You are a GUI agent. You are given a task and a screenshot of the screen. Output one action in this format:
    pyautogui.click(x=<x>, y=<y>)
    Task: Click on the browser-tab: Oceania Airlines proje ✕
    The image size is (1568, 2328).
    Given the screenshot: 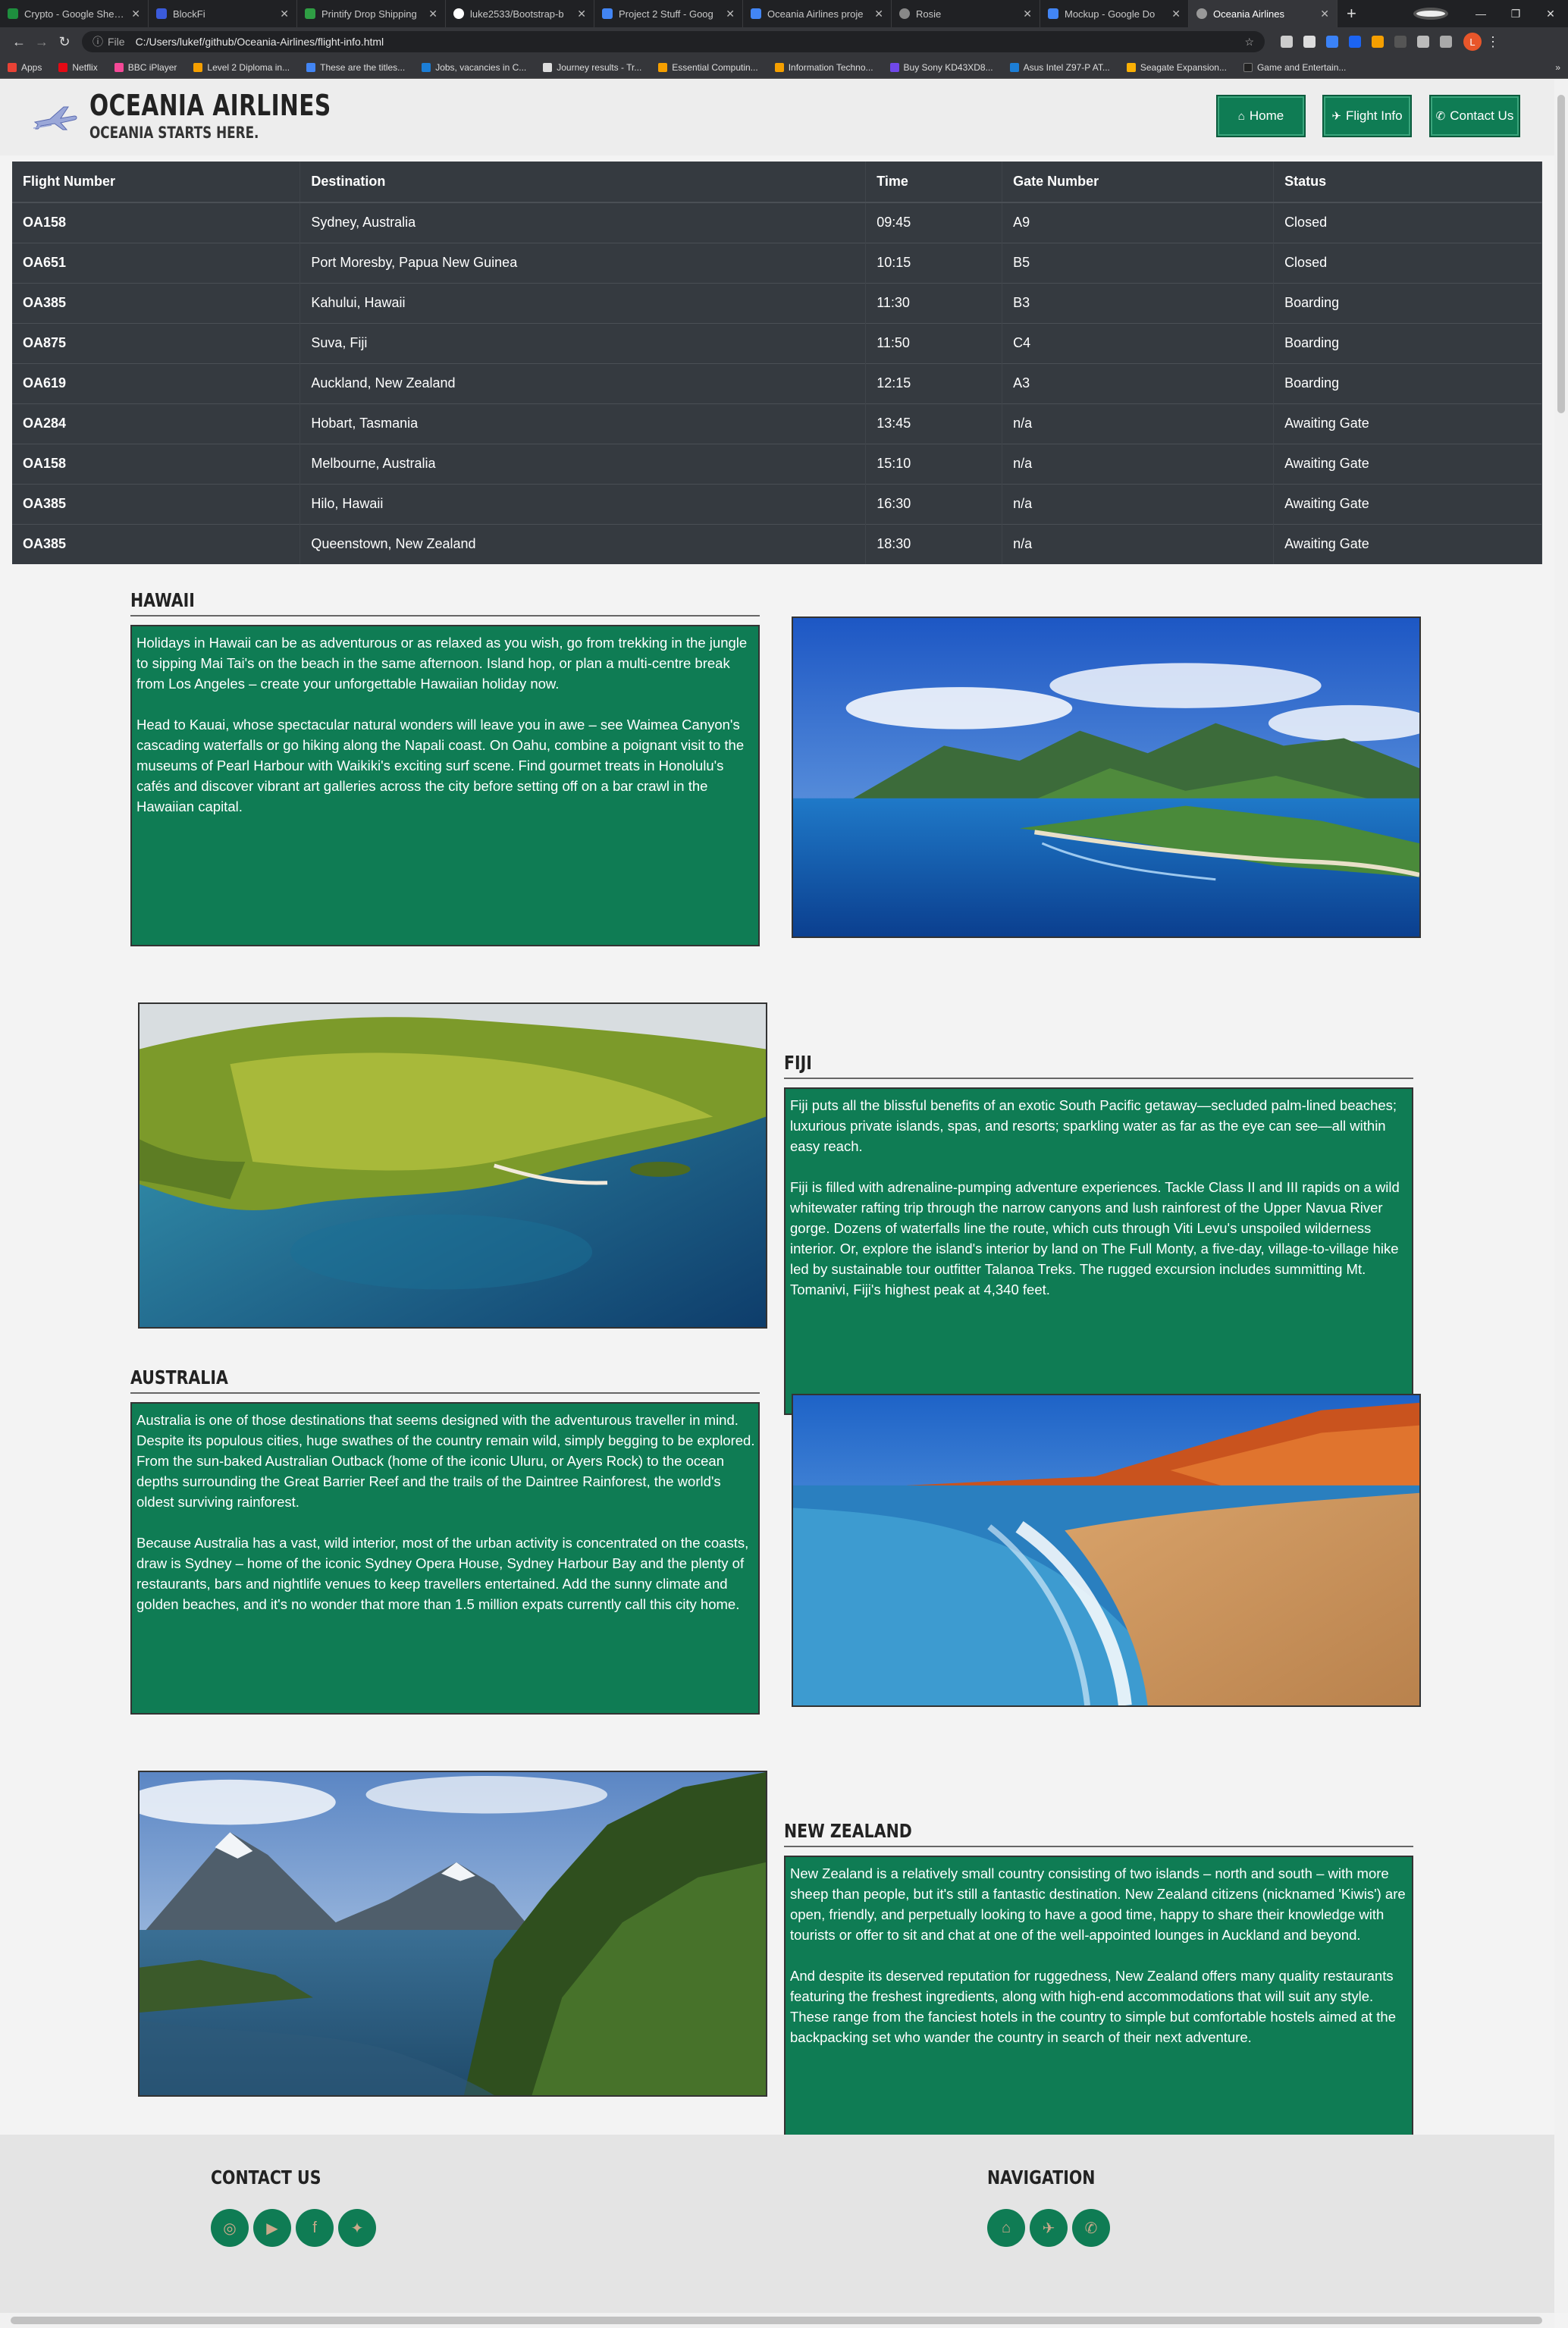 What is the action you would take?
    pyautogui.click(x=818, y=13)
    